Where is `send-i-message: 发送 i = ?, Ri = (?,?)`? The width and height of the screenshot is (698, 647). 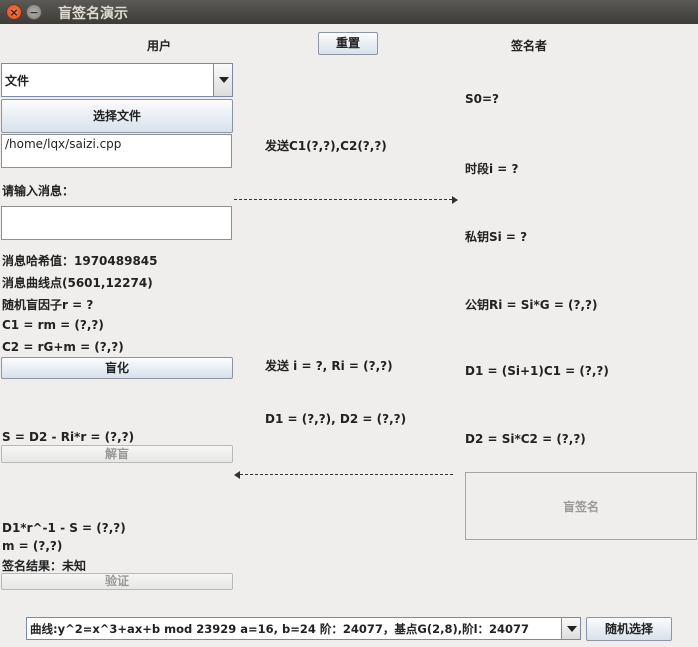 send-i-message: 发送 i = ?, Ri = (?,?) is located at coordinates (329, 366).